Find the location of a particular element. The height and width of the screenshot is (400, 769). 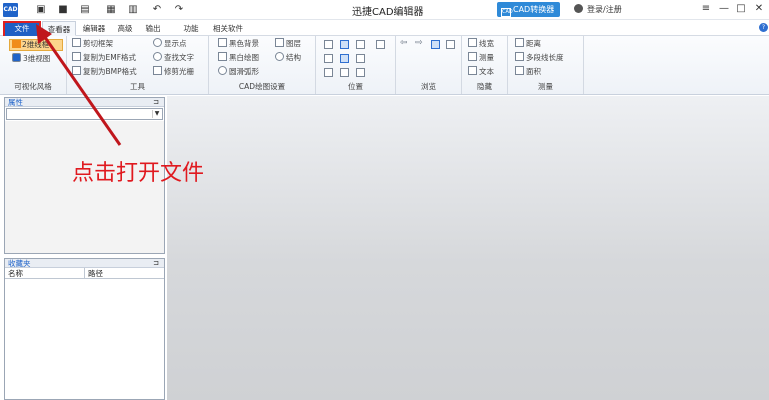

print-icon: ▥ is located at coordinates (133, 10).